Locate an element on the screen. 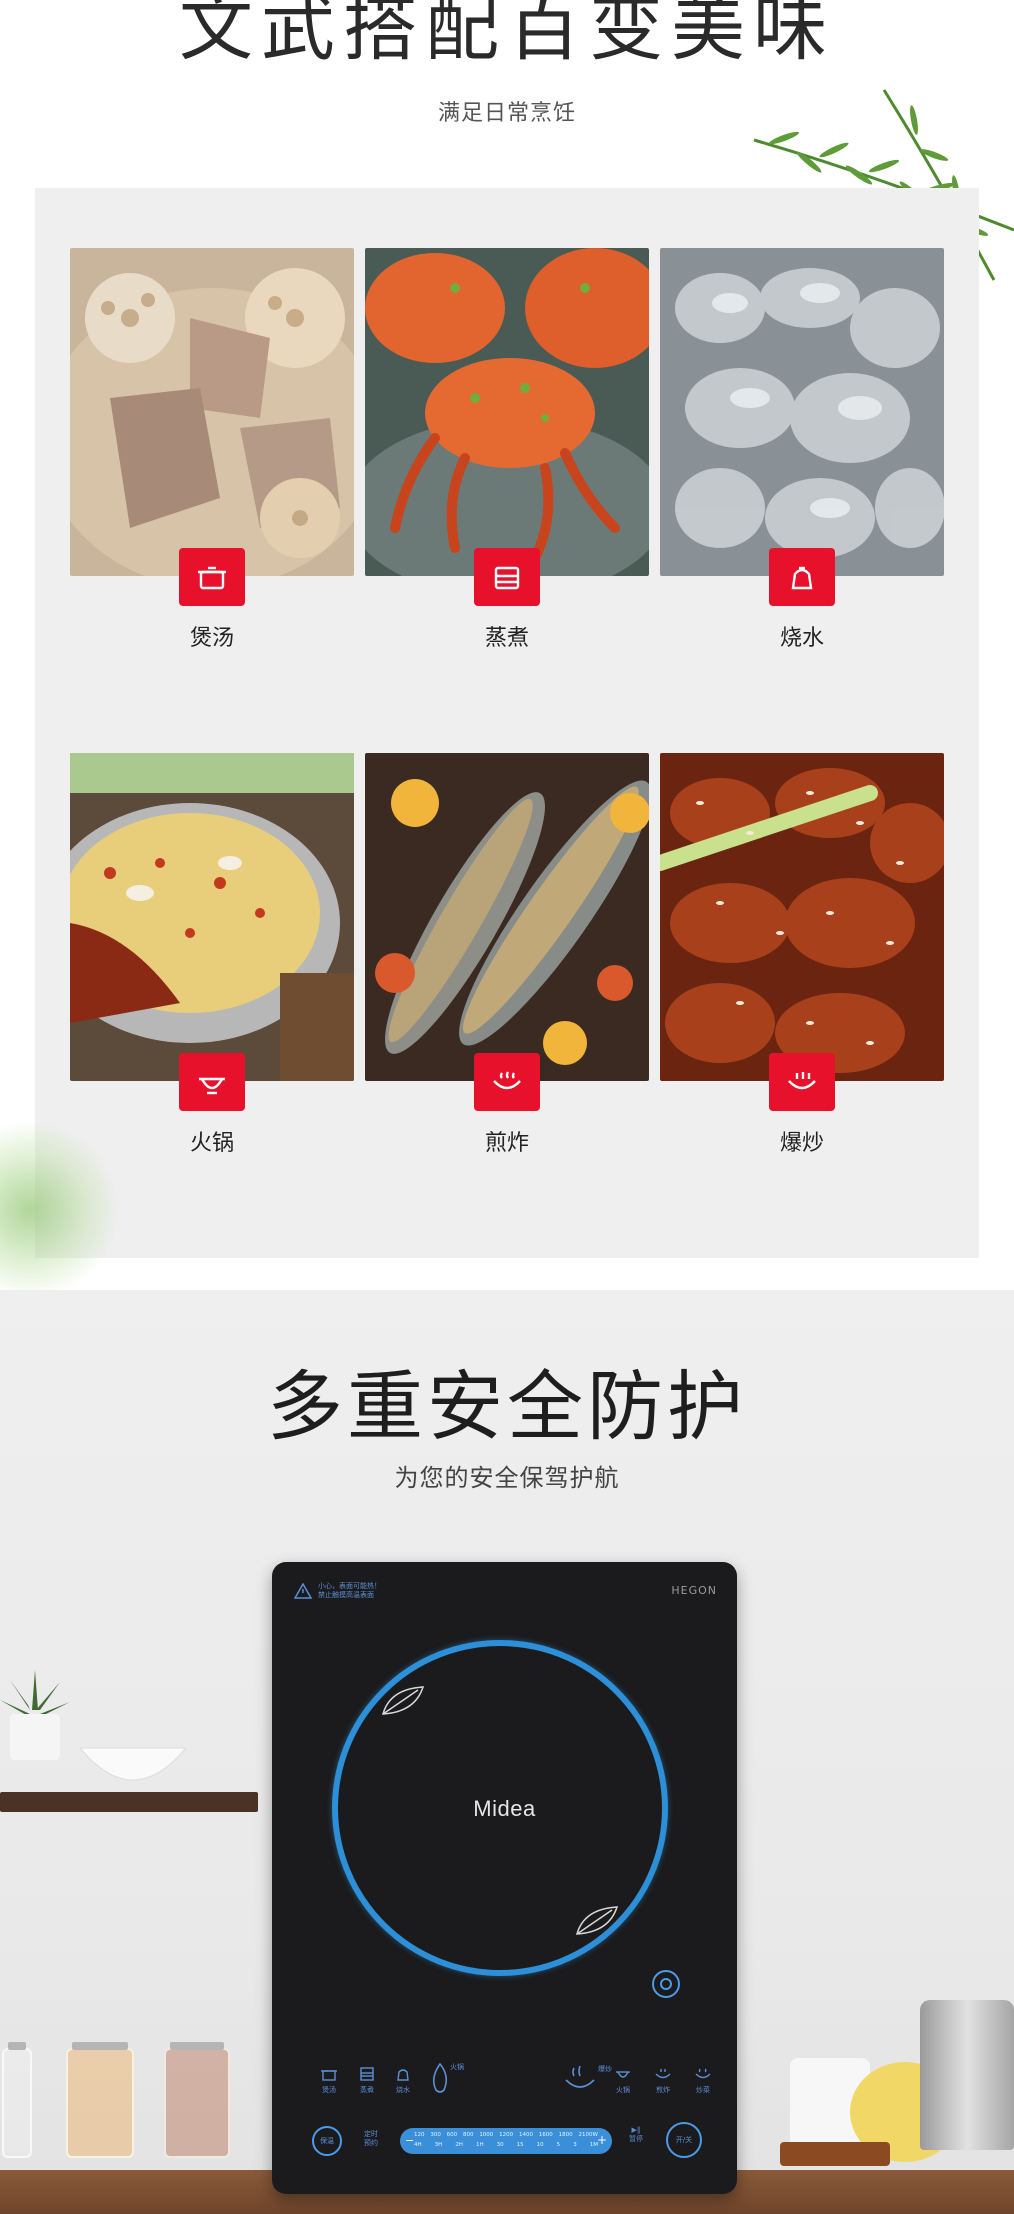 Image resolution: width=1014 pixels, height=2214 pixels. pause-label: 暂停 is located at coordinates (636, 2139).